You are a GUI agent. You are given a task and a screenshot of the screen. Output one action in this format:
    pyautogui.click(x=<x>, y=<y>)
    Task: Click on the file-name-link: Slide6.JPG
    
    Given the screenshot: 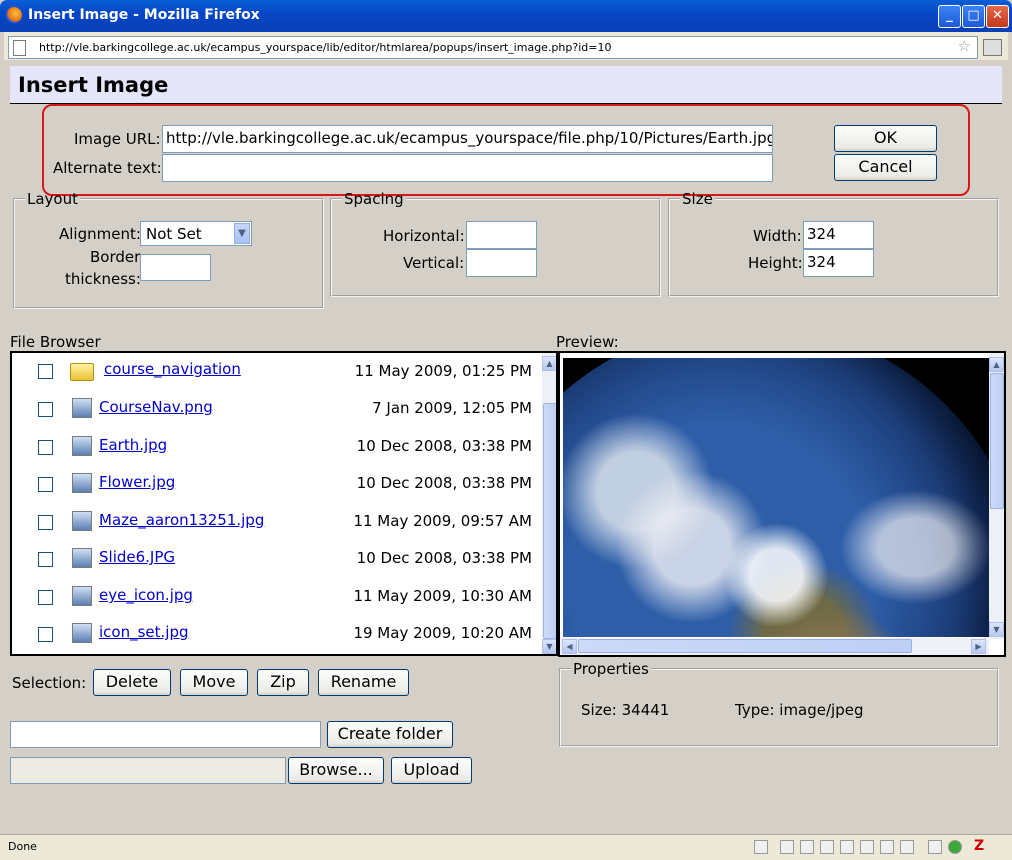 What is the action you would take?
    pyautogui.click(x=137, y=557)
    